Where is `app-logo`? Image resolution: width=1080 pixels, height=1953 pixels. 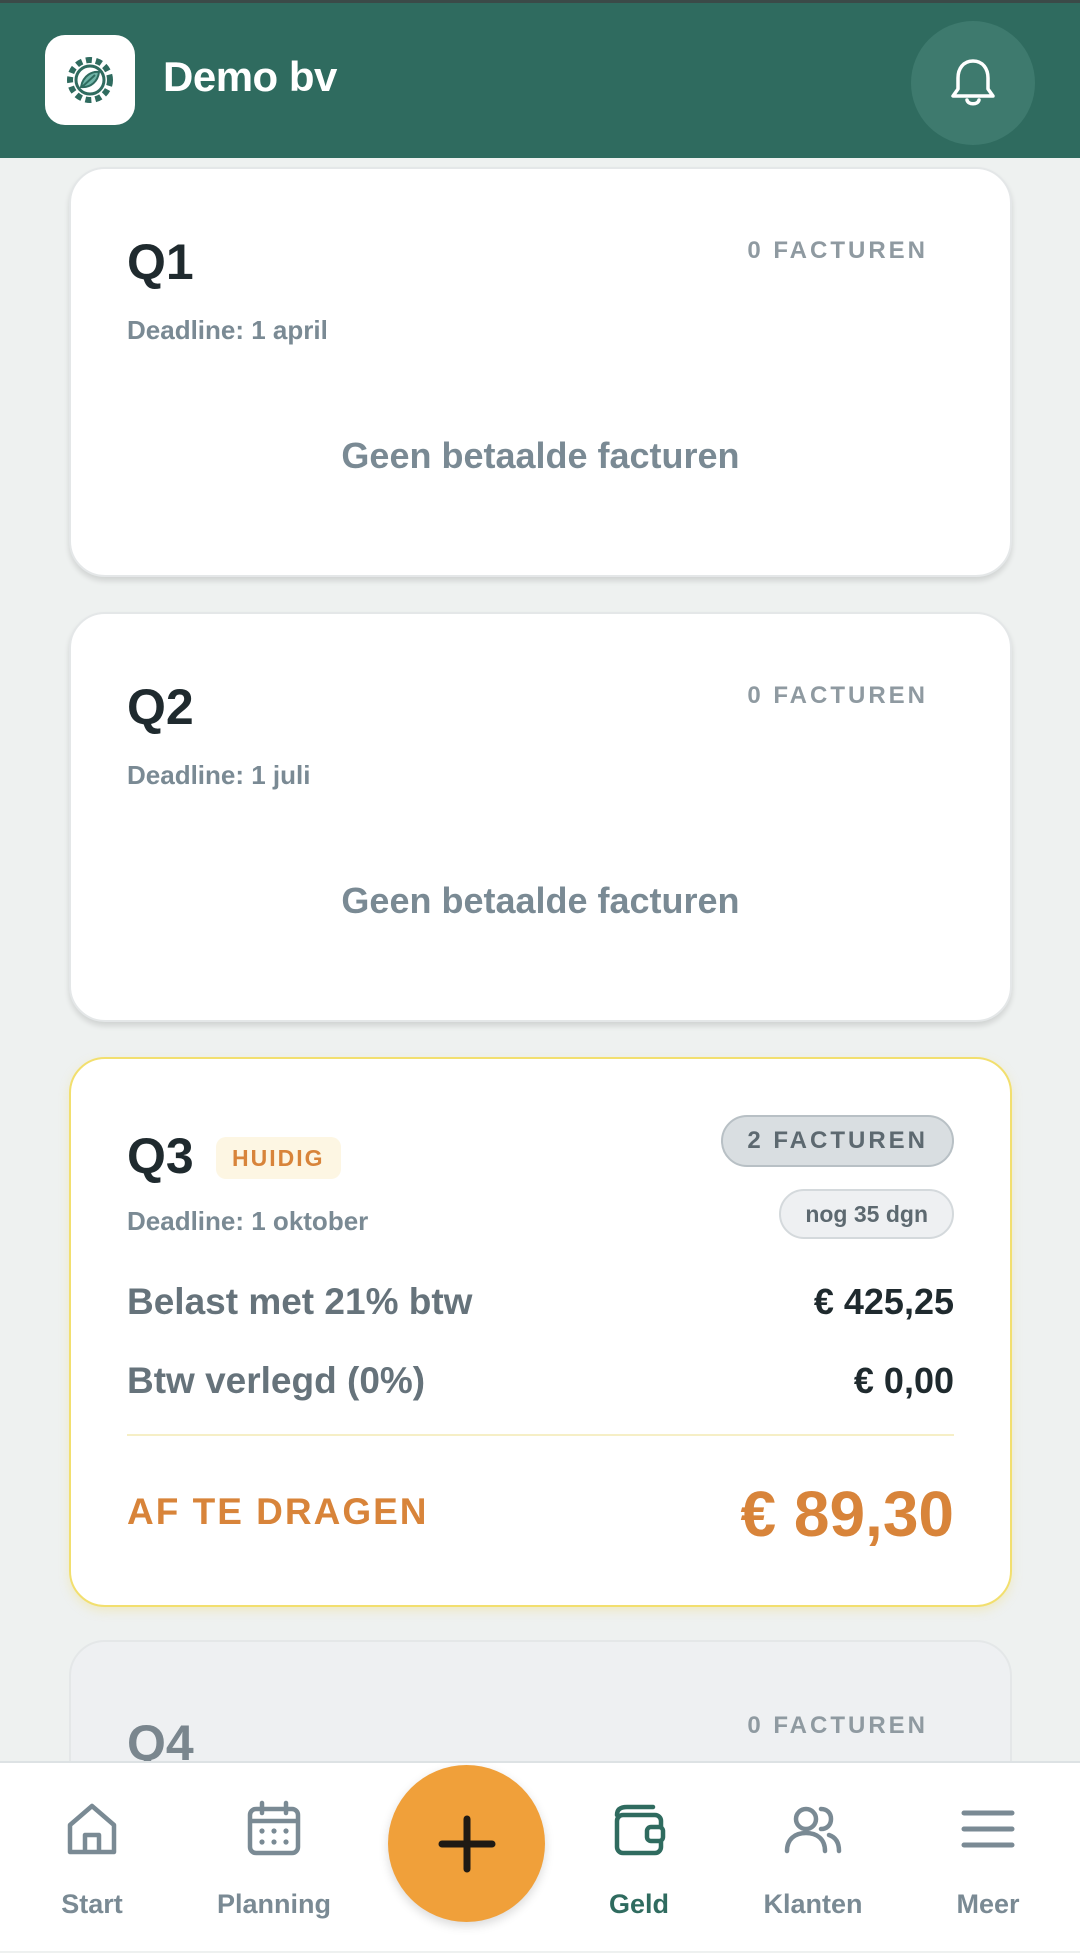 app-logo is located at coordinates (90, 80).